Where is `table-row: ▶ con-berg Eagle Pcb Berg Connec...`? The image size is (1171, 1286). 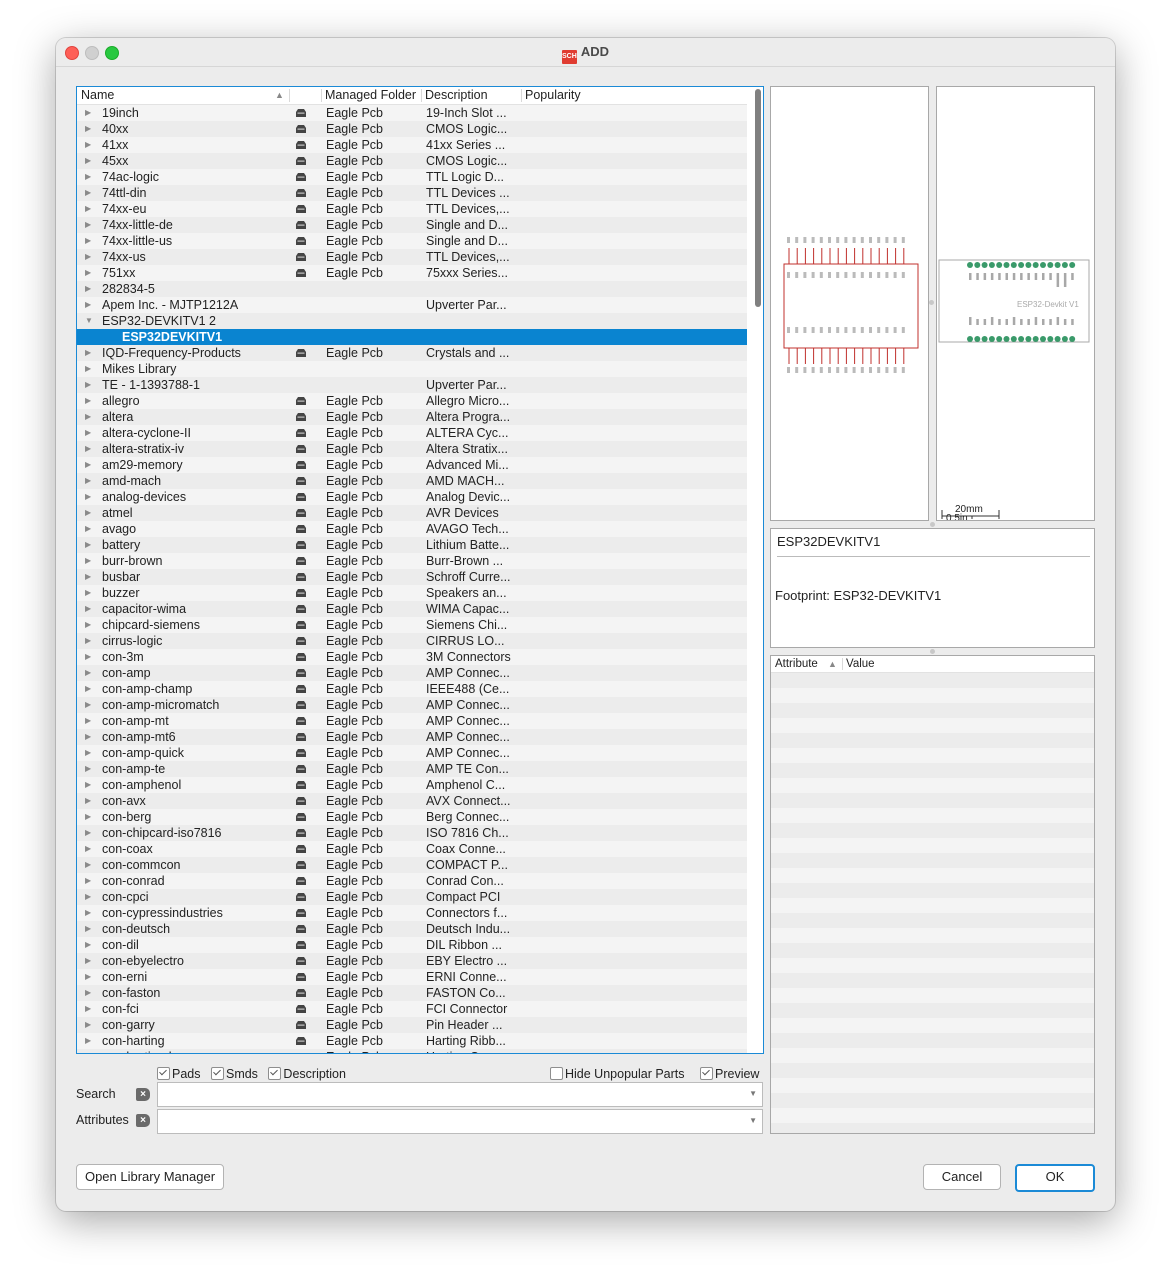
table-row: ▶ con-berg Eagle Pcb Berg Connec... is located at coordinates (412, 817).